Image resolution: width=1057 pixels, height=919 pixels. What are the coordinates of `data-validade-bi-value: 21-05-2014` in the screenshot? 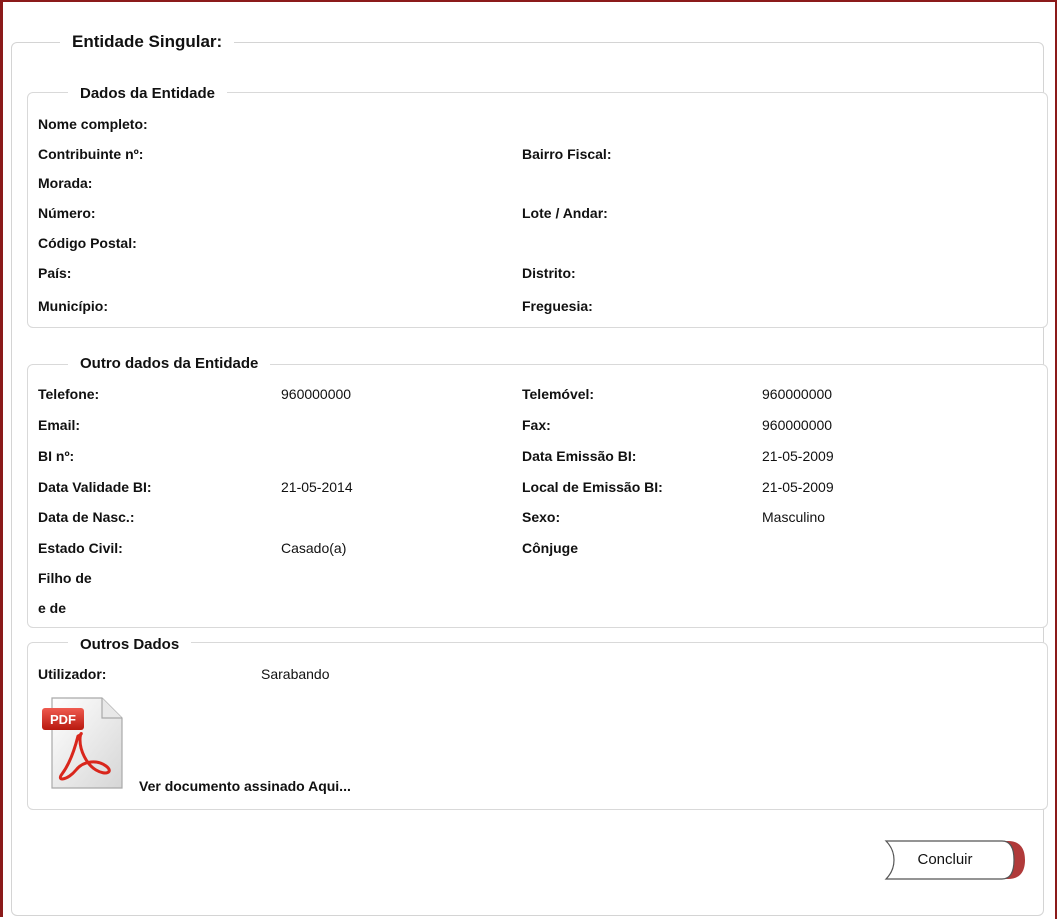 It's located at (317, 487).